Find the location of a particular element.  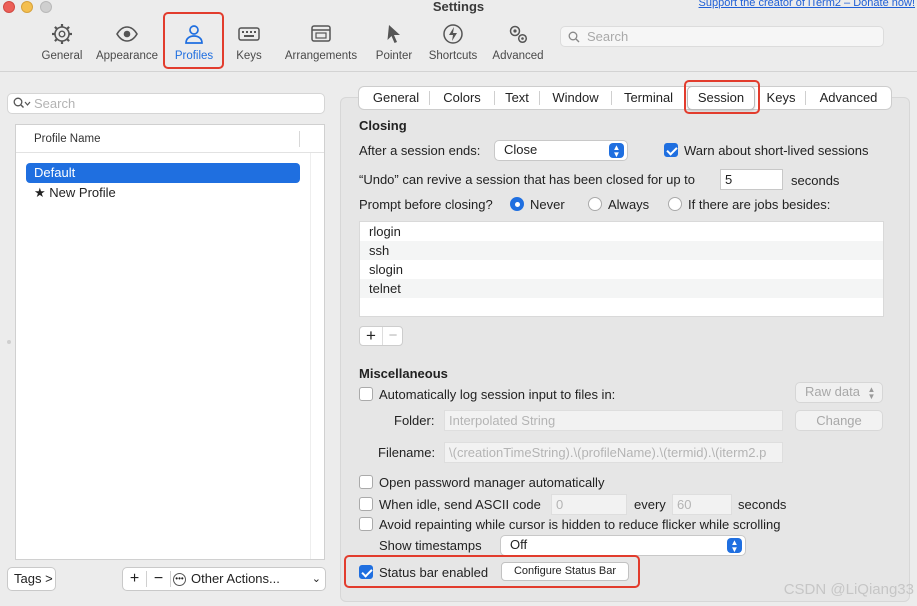

split-handle is located at coordinates (9, 342).